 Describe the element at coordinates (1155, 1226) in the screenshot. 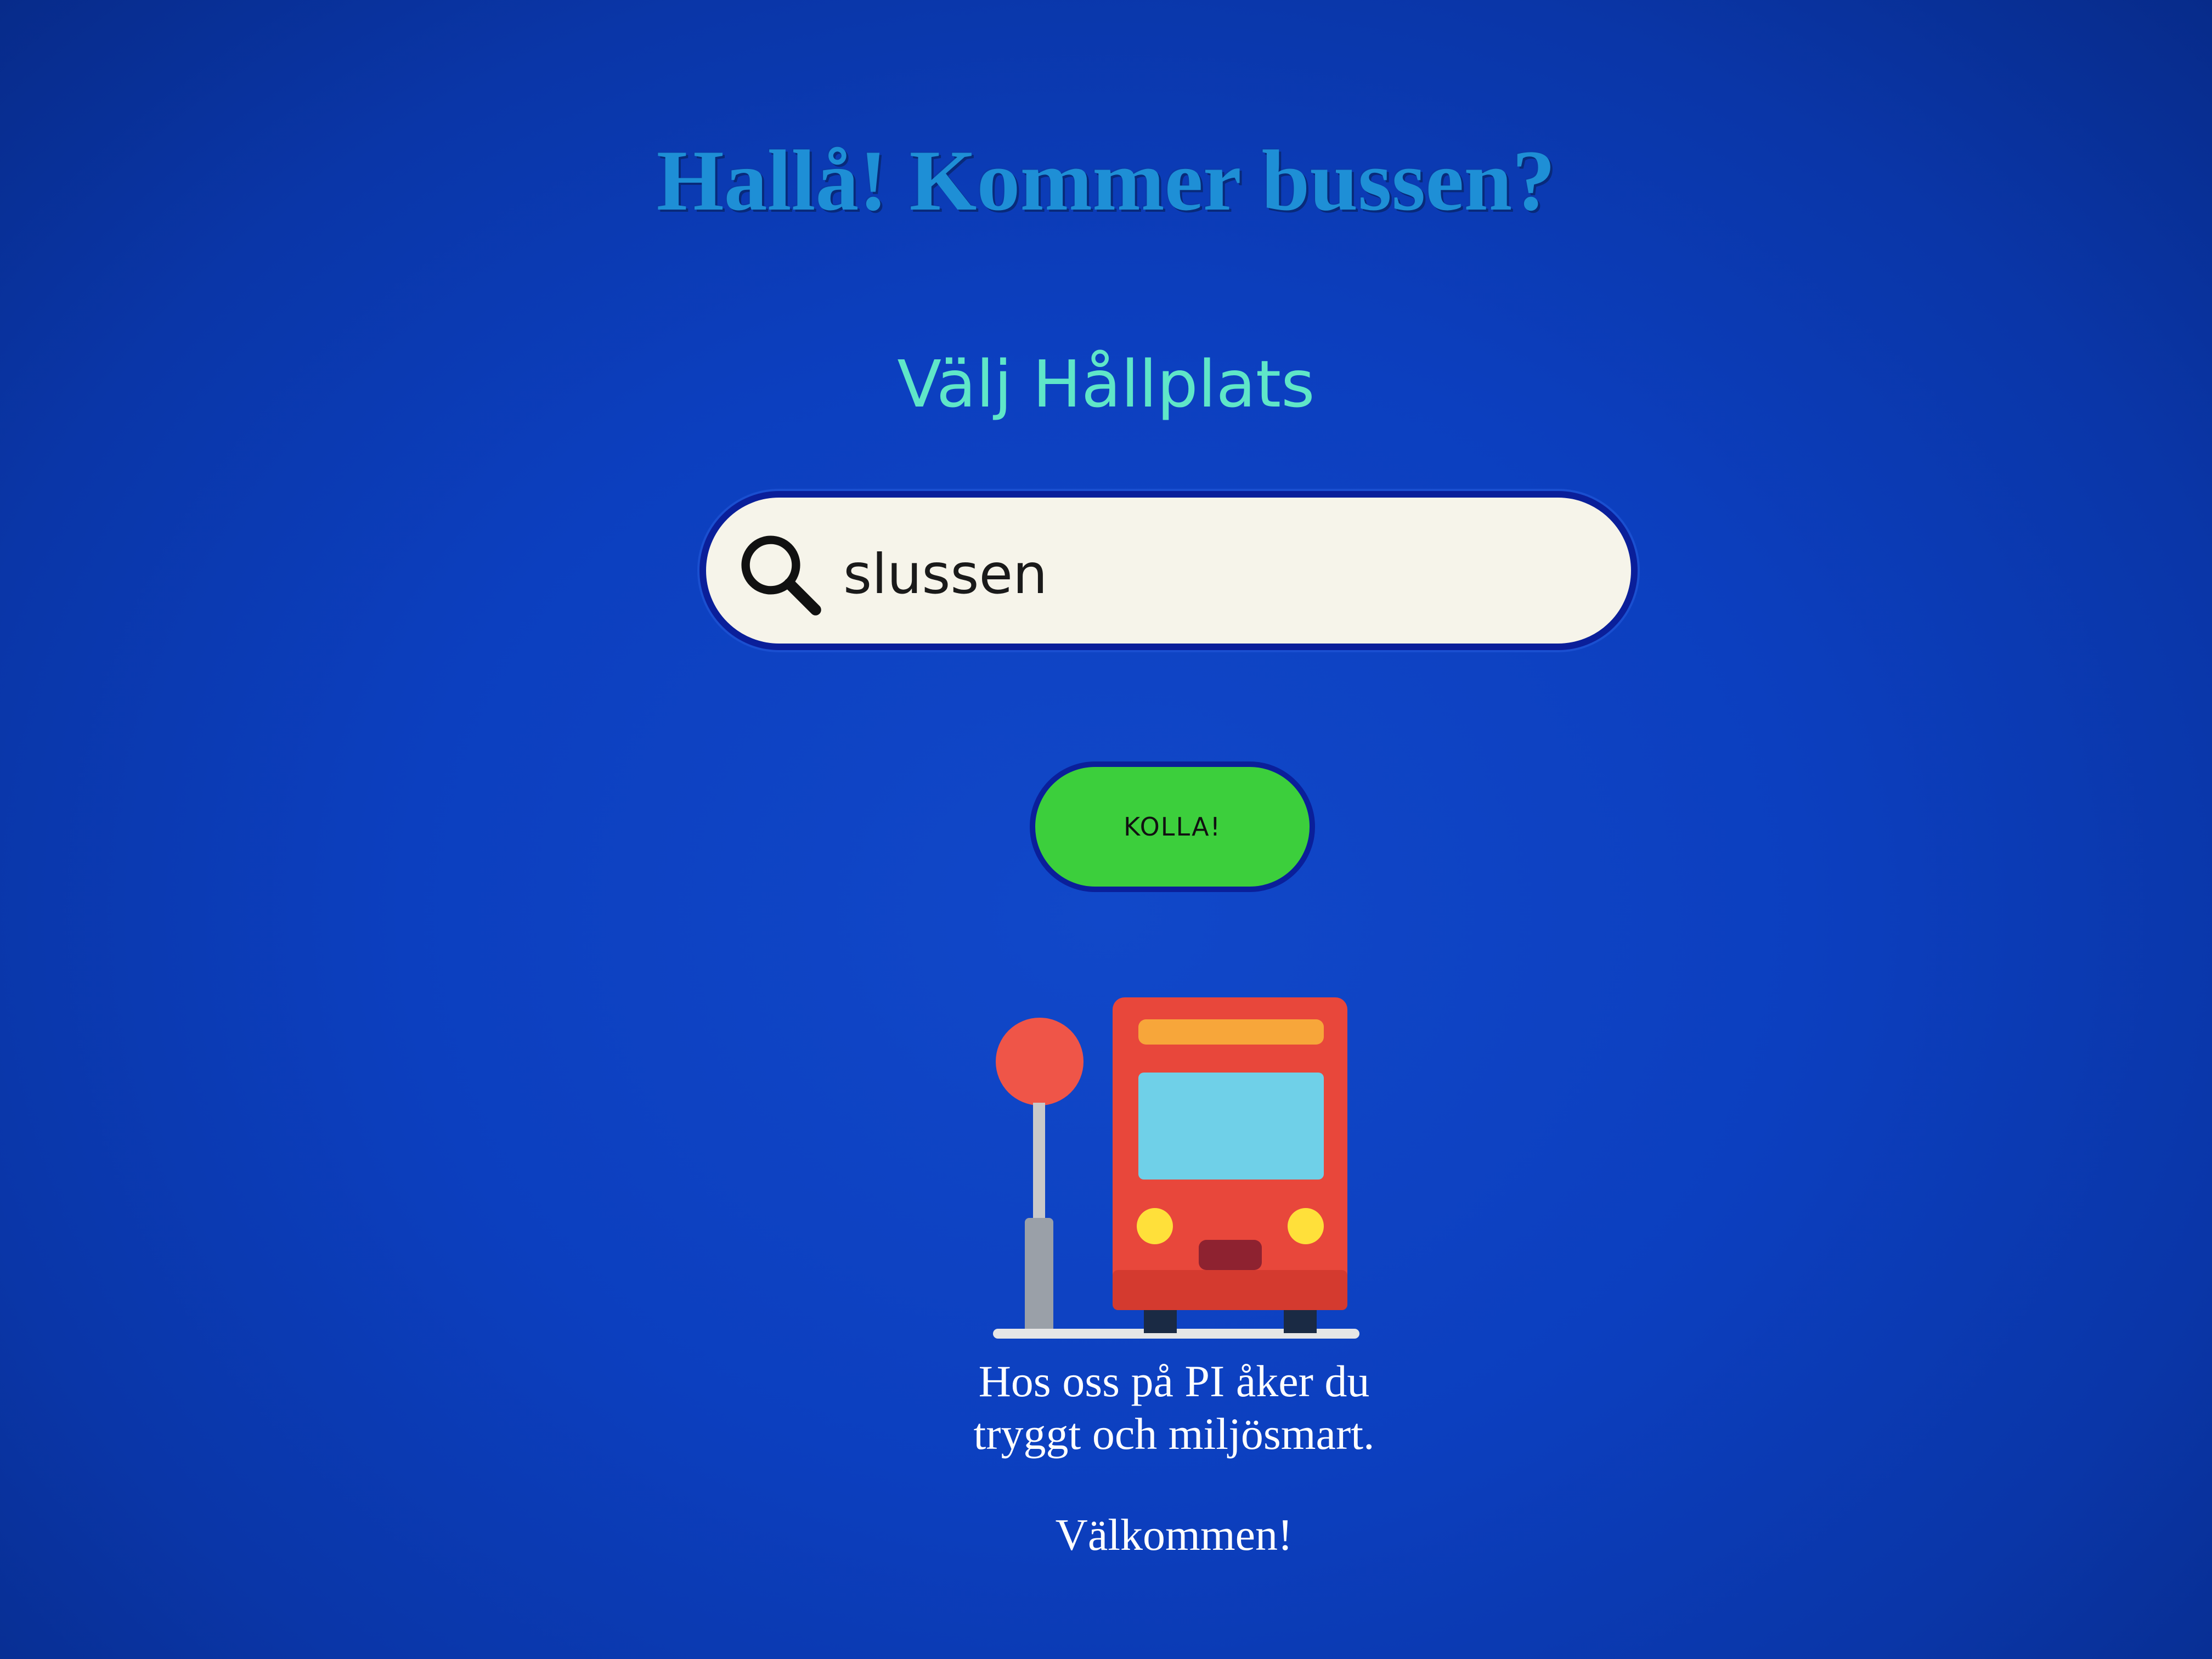

I see `bus-headlight-left` at that location.